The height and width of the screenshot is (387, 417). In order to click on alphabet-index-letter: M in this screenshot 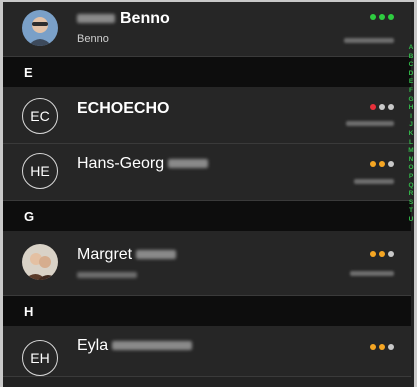, I will do `click(410, 151)`.